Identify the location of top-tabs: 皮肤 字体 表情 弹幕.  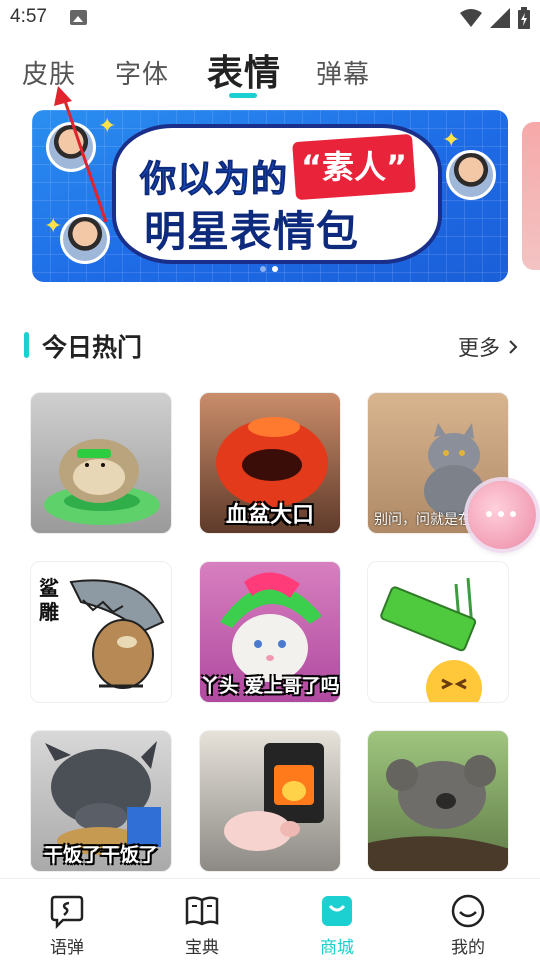
(270, 73).